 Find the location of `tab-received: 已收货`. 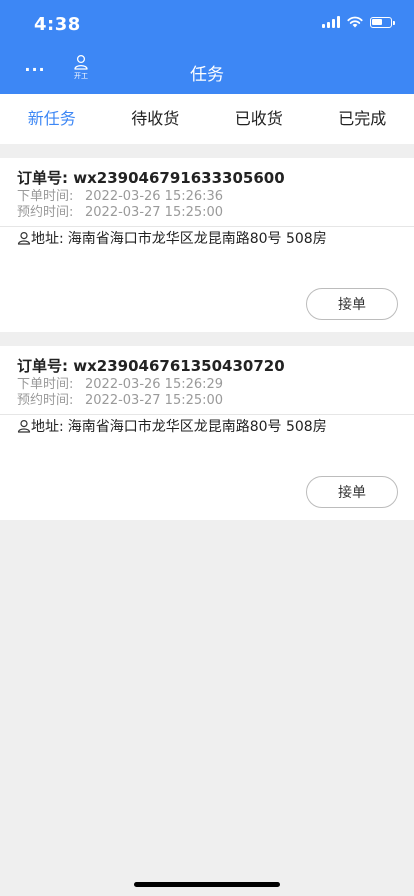

tab-received: 已收货 is located at coordinates (259, 119).